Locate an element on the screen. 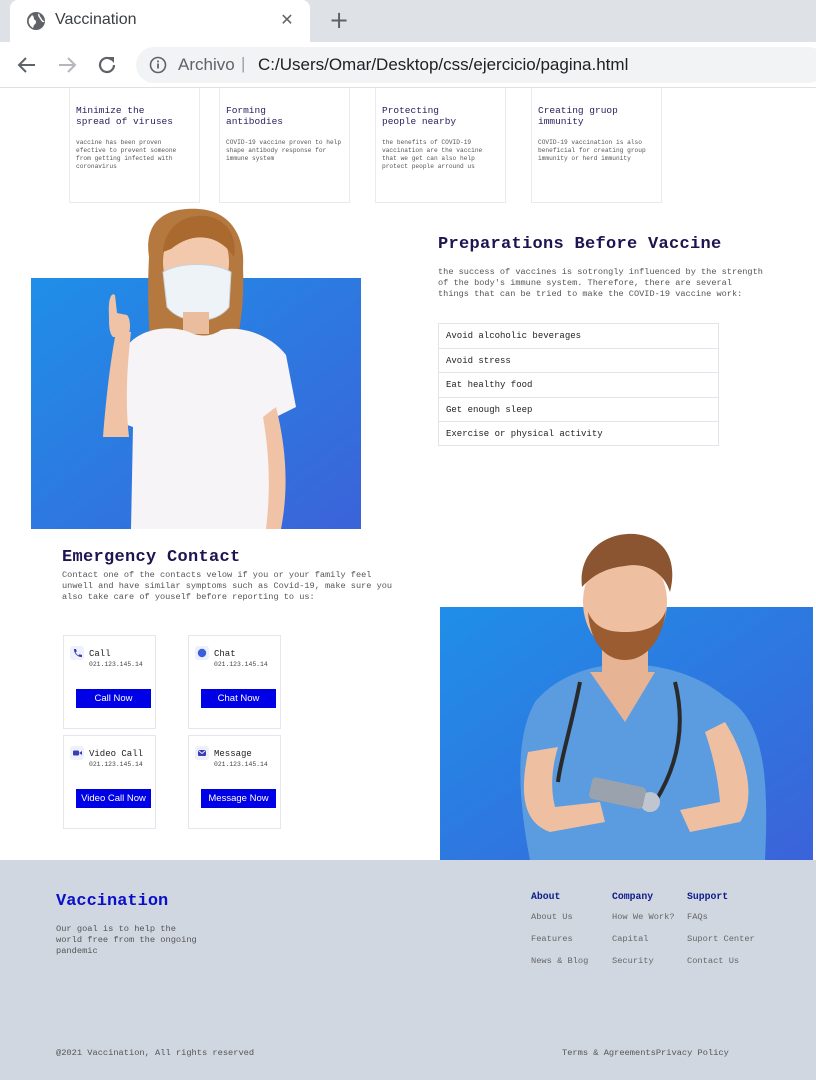 Image resolution: width=816 pixels, height=1080 pixels. footer-column-heading: Support is located at coordinates (708, 896).